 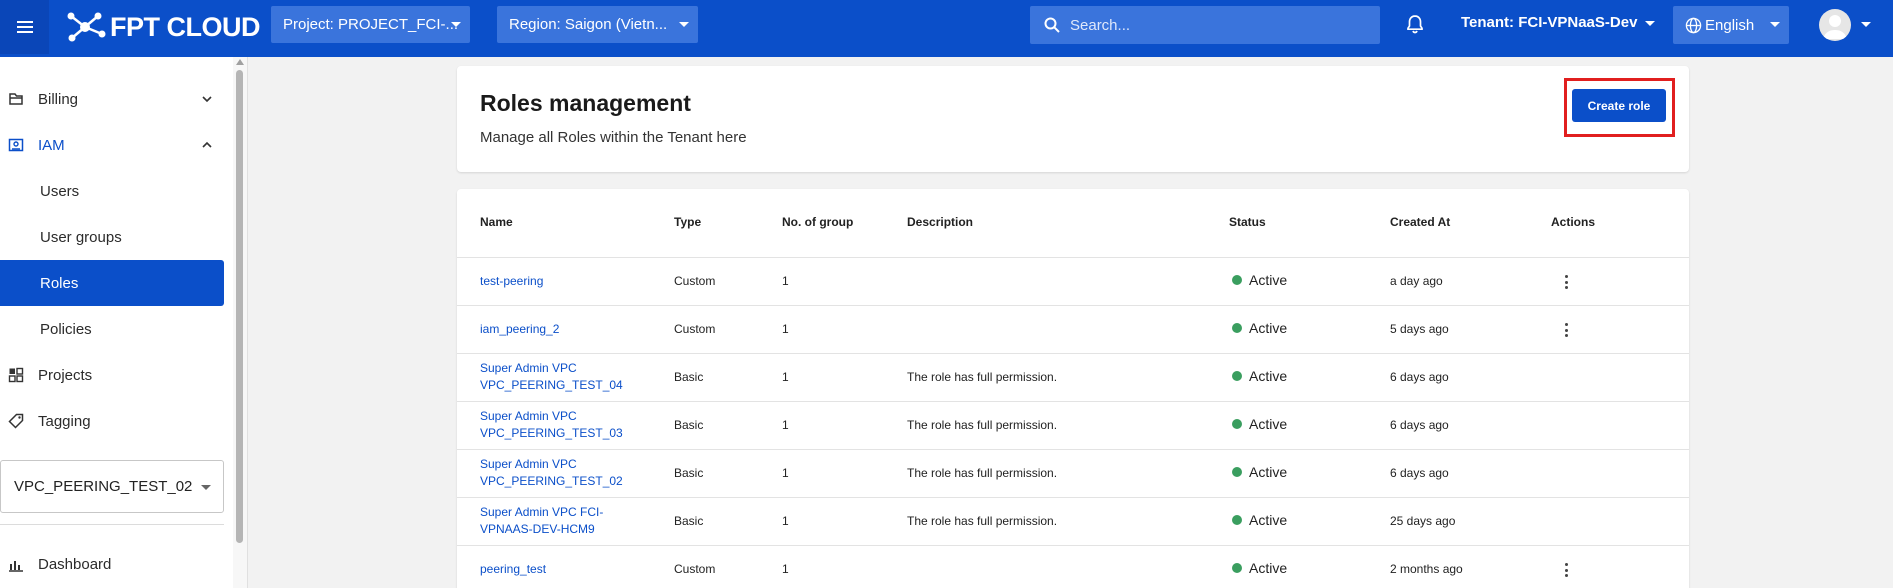 What do you see at coordinates (551, 377) in the screenshot?
I see `role-name-link: Super Admin VPC VPC_PEERING_TEST_04` at bounding box center [551, 377].